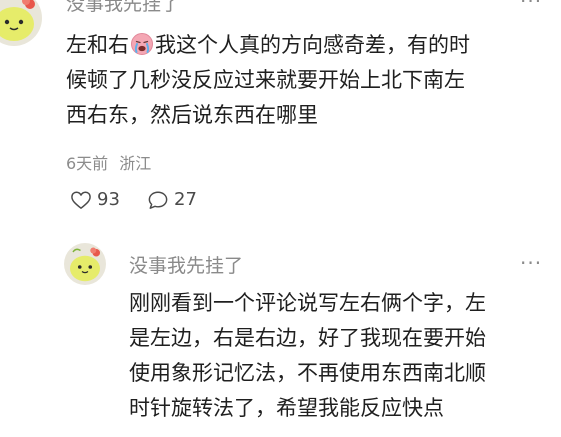  I want to click on crying-face-icon, so click(142, 44).